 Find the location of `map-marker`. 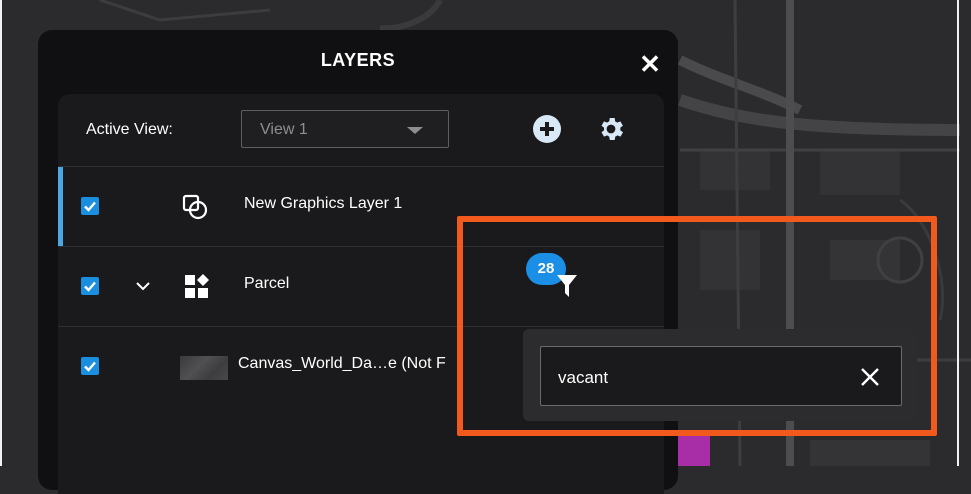

map-marker is located at coordinates (693, 451).